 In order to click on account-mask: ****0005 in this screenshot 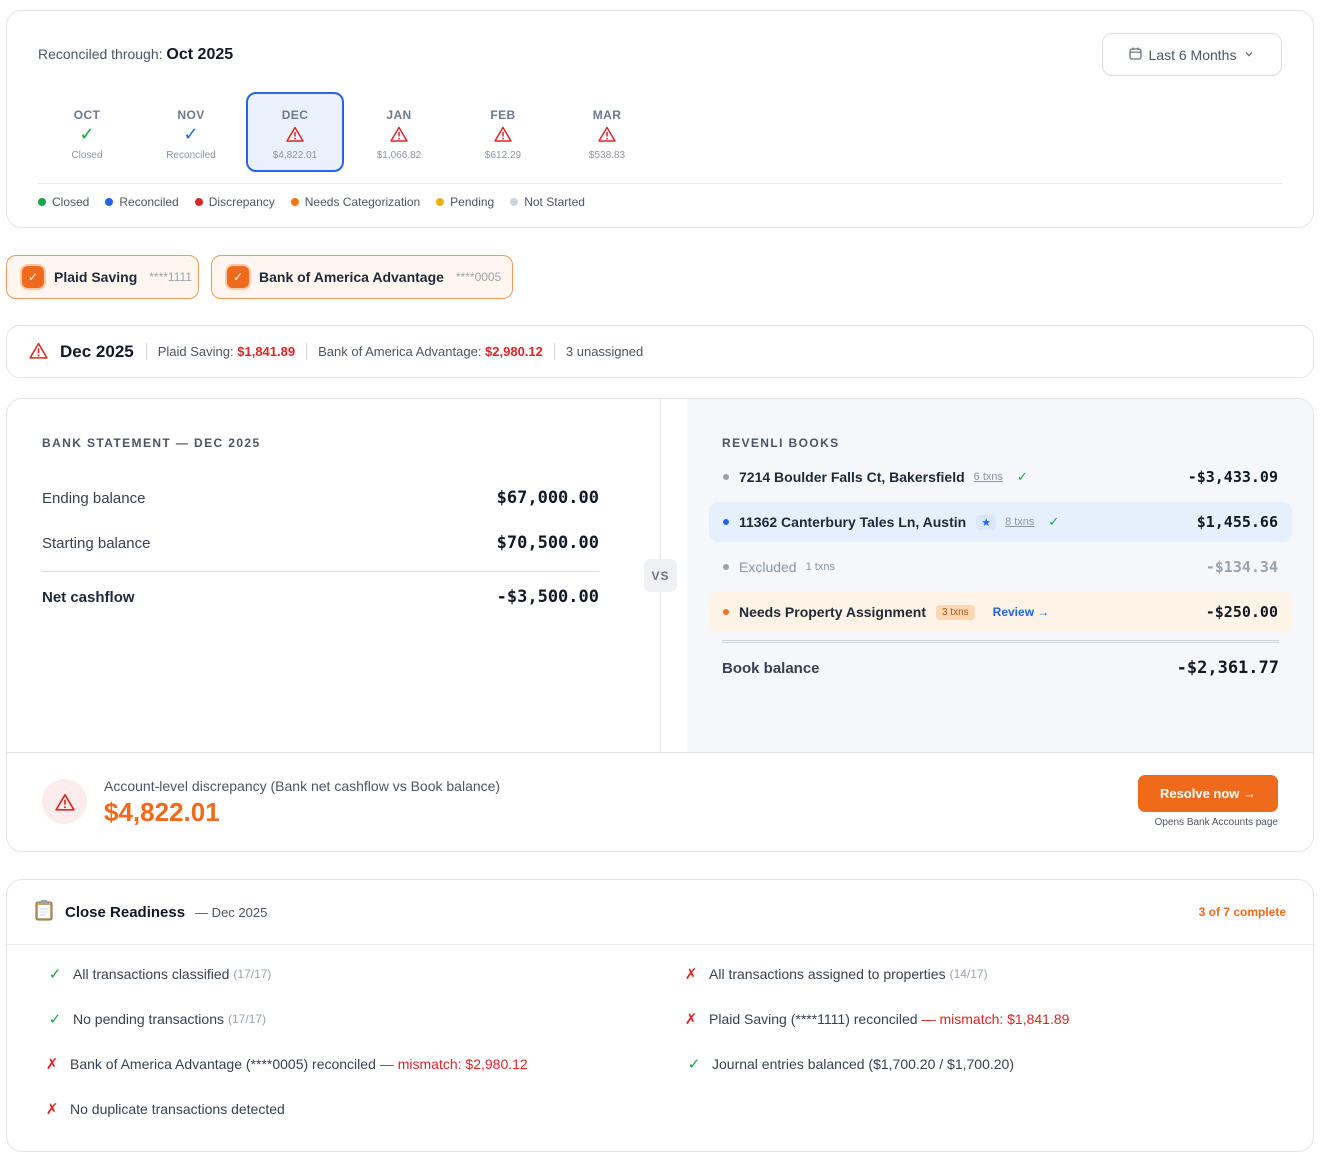, I will do `click(478, 277)`.